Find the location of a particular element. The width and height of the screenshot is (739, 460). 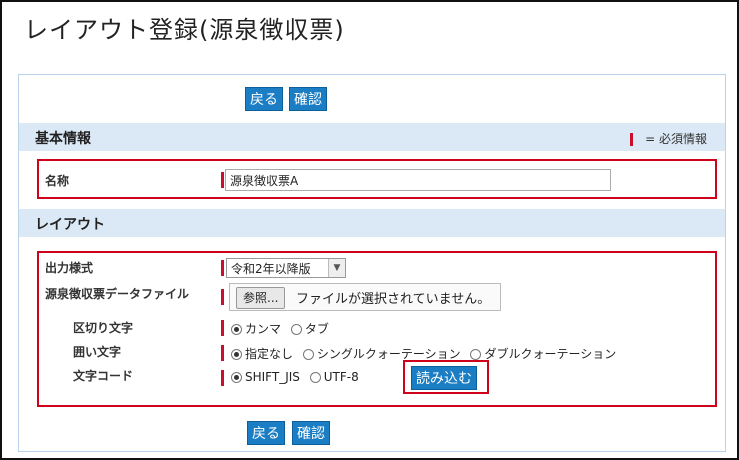

encoding-option-utf8: UTF-8 is located at coordinates (334, 377).